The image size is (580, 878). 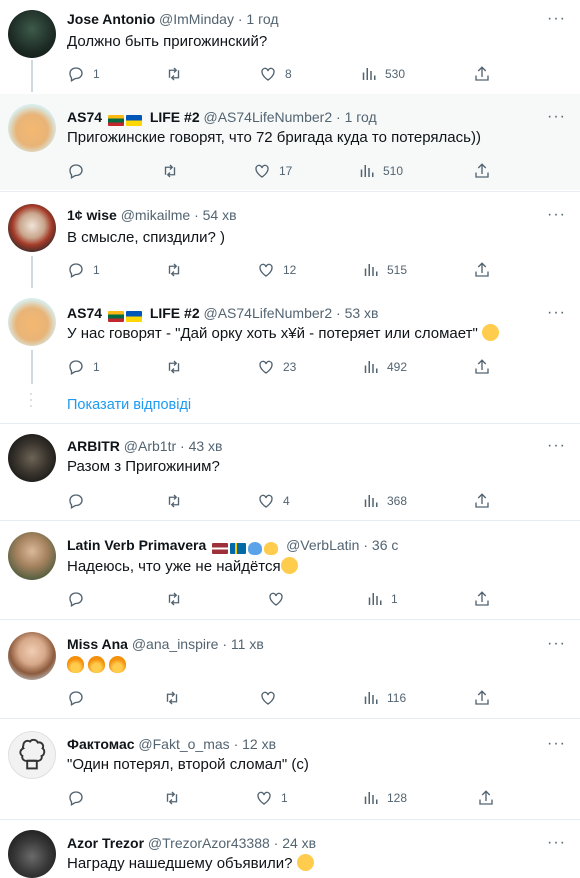 I want to click on like-button: 12, so click(x=276, y=269).